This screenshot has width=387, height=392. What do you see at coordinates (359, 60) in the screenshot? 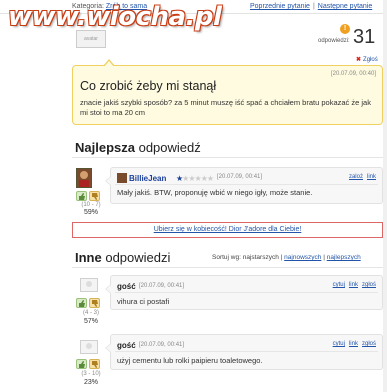
I see `x-icon: ✖` at bounding box center [359, 60].